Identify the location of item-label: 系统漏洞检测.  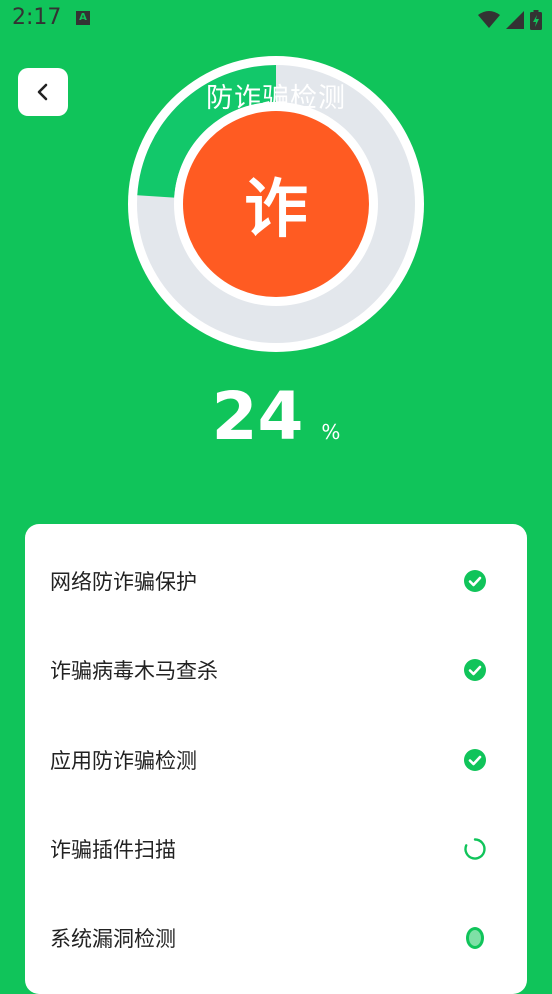
(113, 939).